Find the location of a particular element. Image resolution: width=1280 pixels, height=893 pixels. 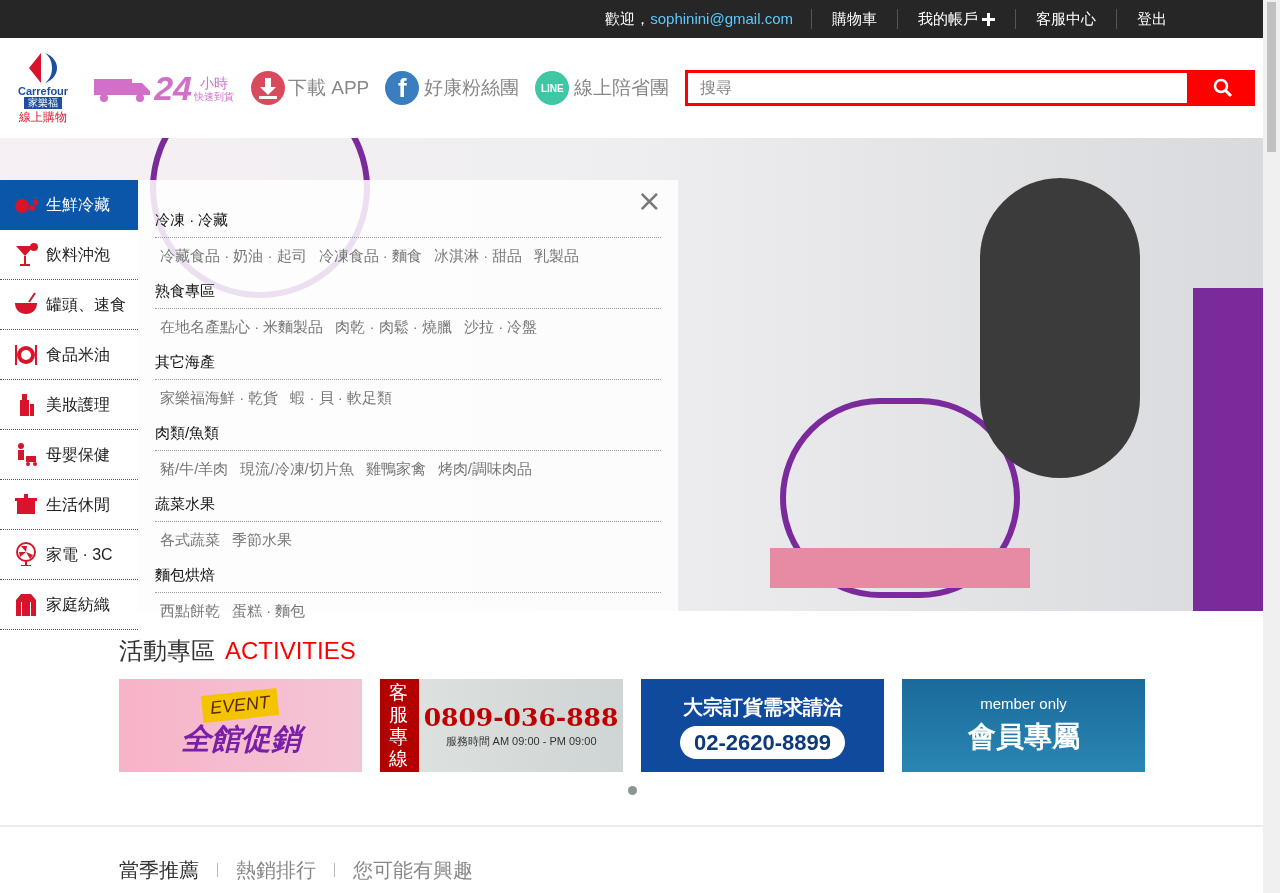

submenu-link: 各式蔬菜 is located at coordinates (190, 540).